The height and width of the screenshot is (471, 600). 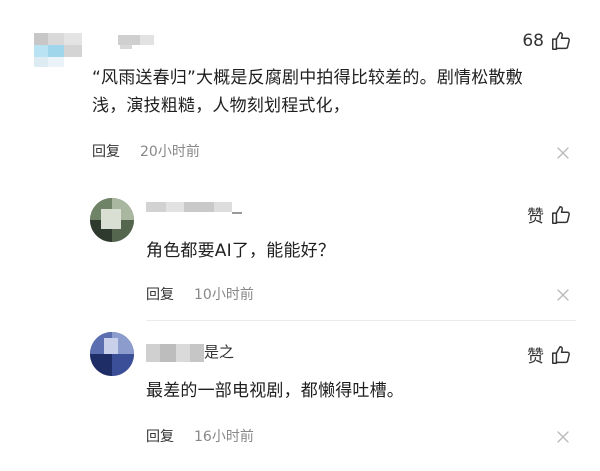 What do you see at coordinates (241, 251) in the screenshot?
I see `comment-text-line: 角色都要AI了，能能好？` at bounding box center [241, 251].